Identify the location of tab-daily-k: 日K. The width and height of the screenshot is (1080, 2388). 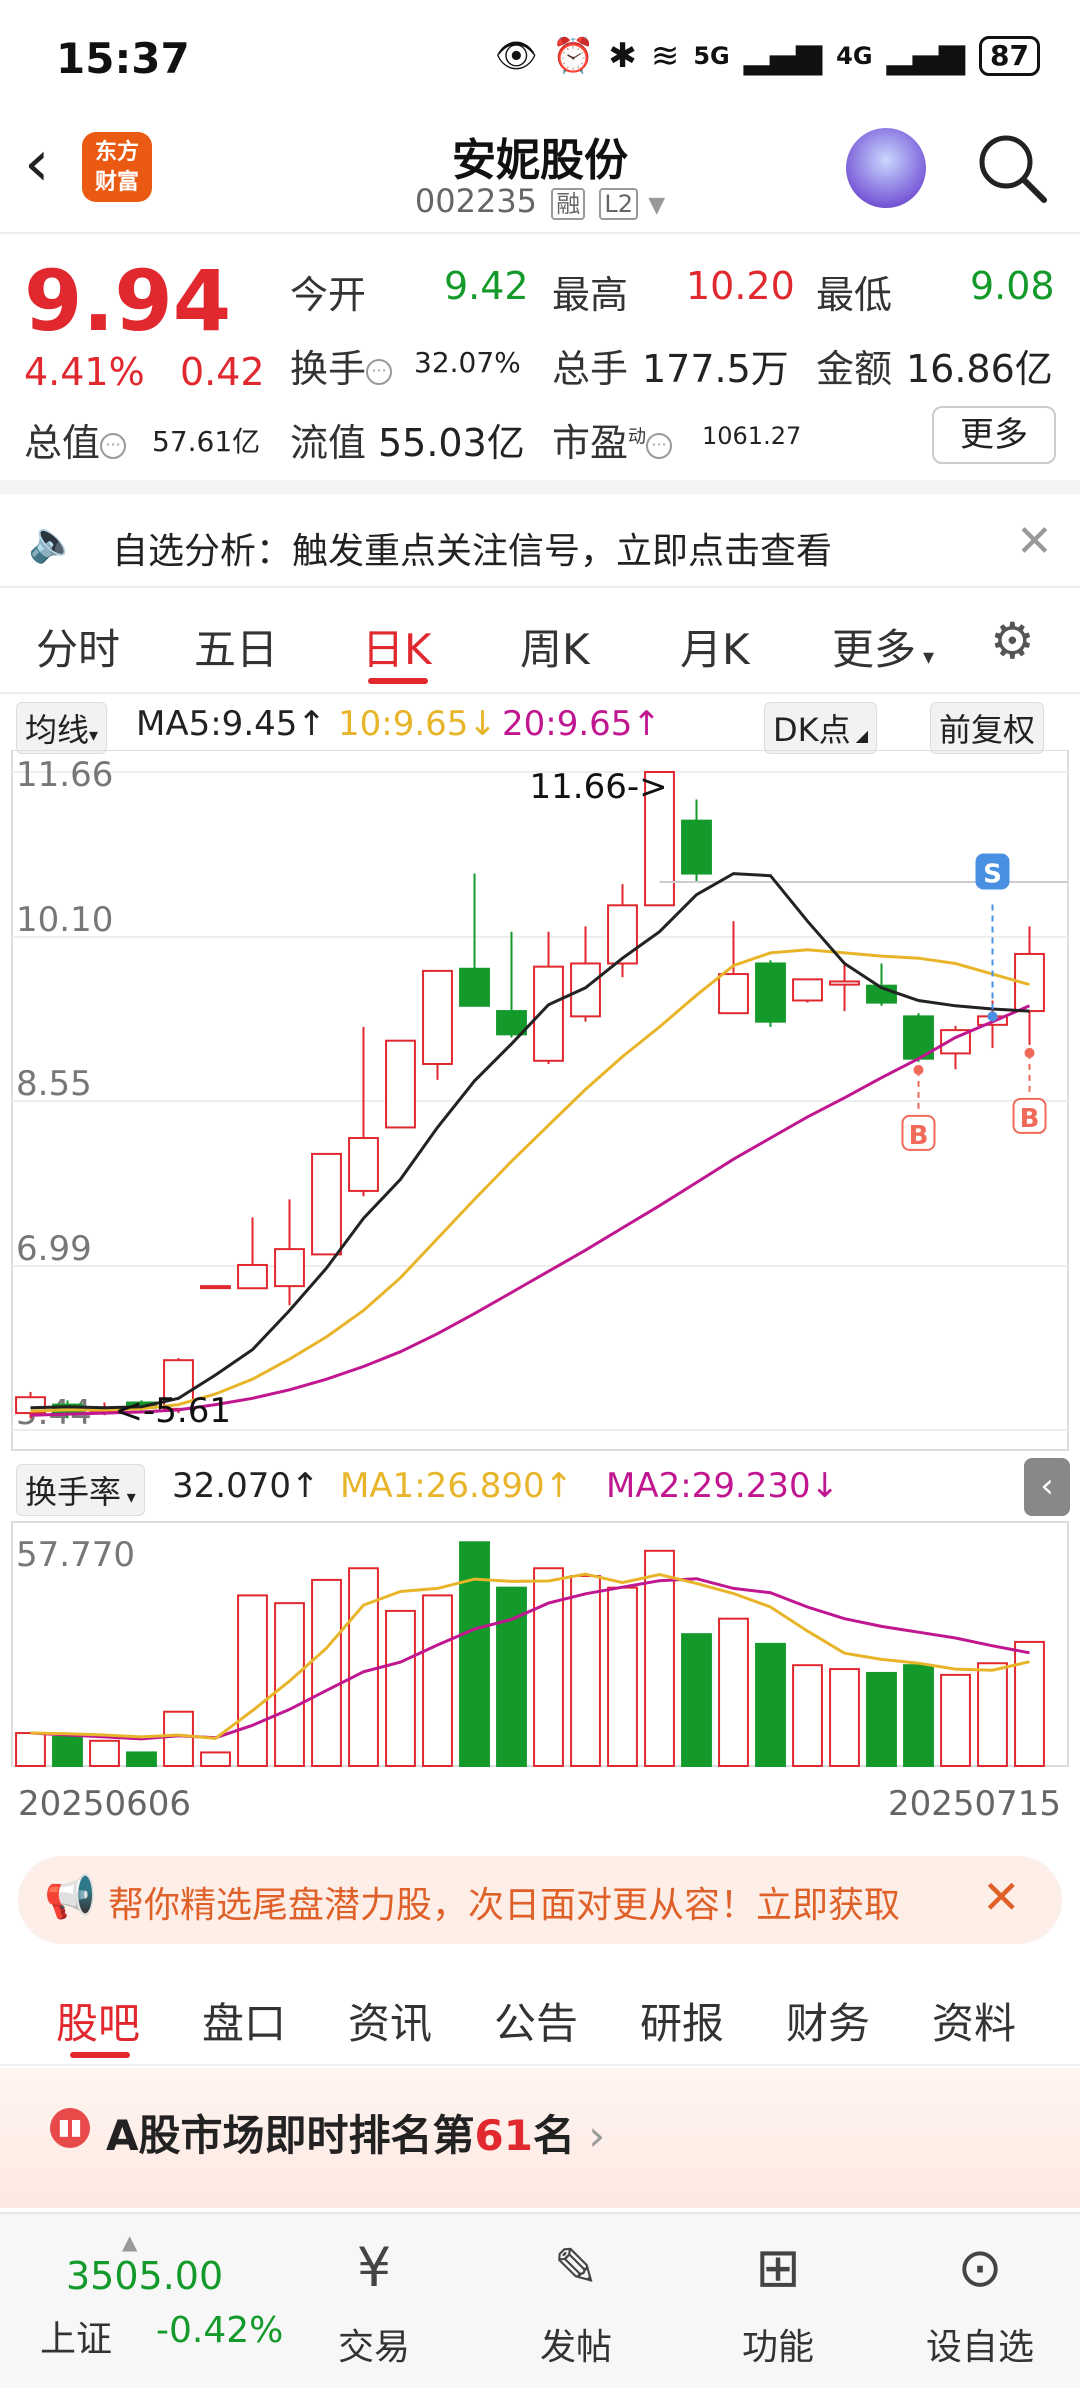
(397, 646).